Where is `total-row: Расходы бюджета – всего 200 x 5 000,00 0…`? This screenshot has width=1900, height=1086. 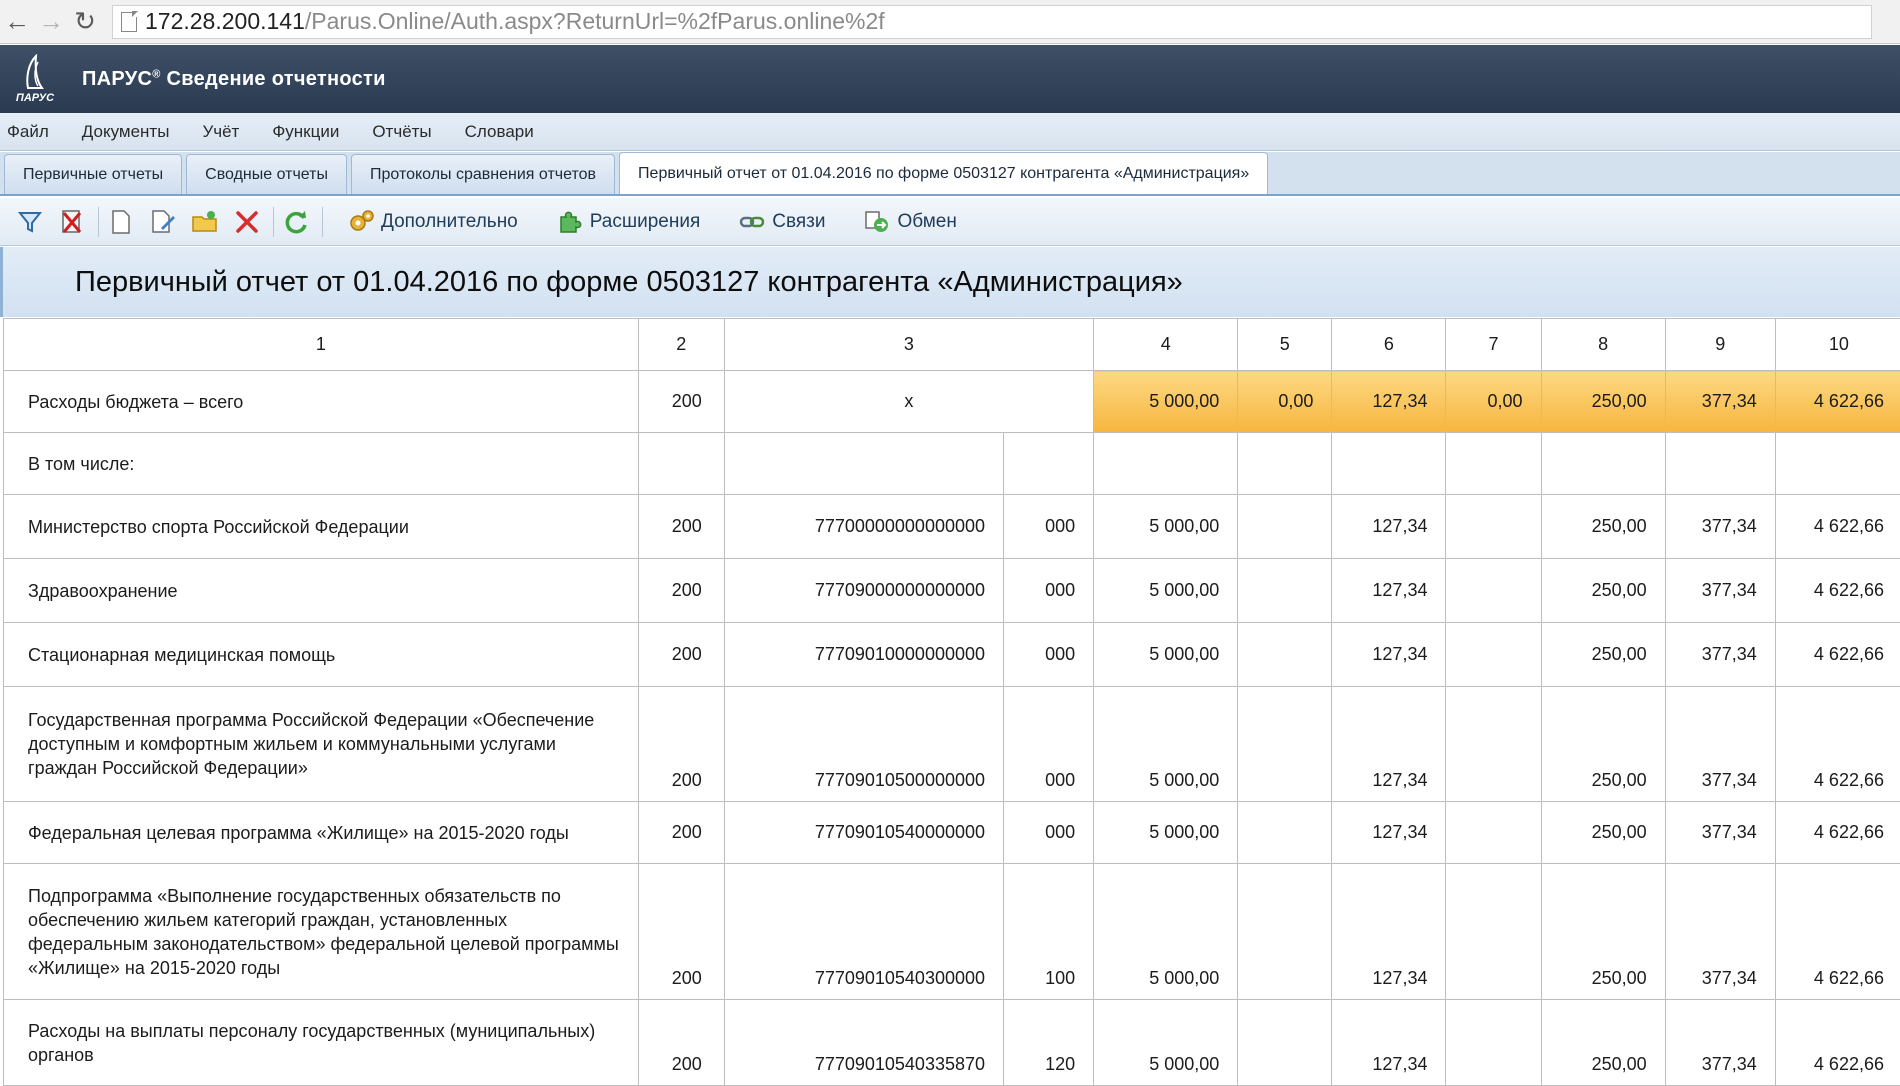
total-row: Расходы бюджета – всего 200 x 5 000,00 0… is located at coordinates (952, 402).